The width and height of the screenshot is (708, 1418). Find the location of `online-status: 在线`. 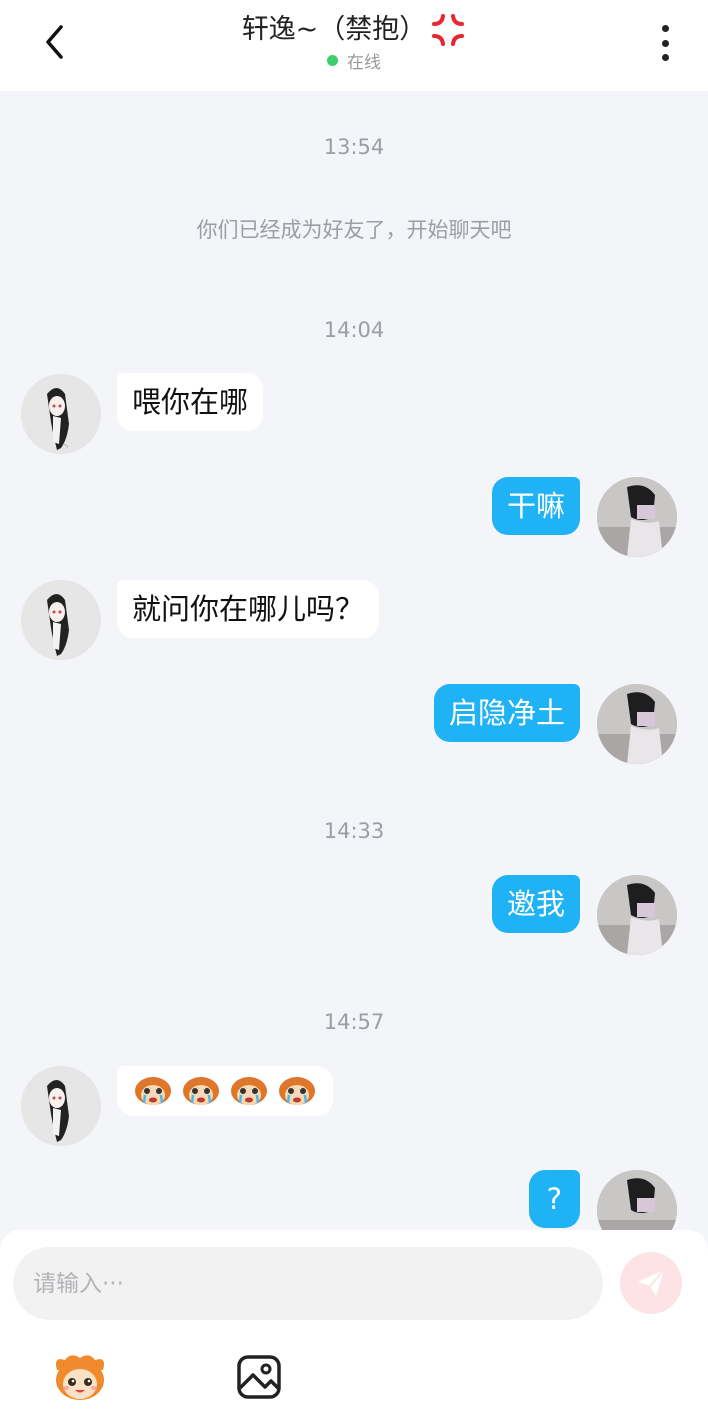

online-status: 在线 is located at coordinates (354, 60).